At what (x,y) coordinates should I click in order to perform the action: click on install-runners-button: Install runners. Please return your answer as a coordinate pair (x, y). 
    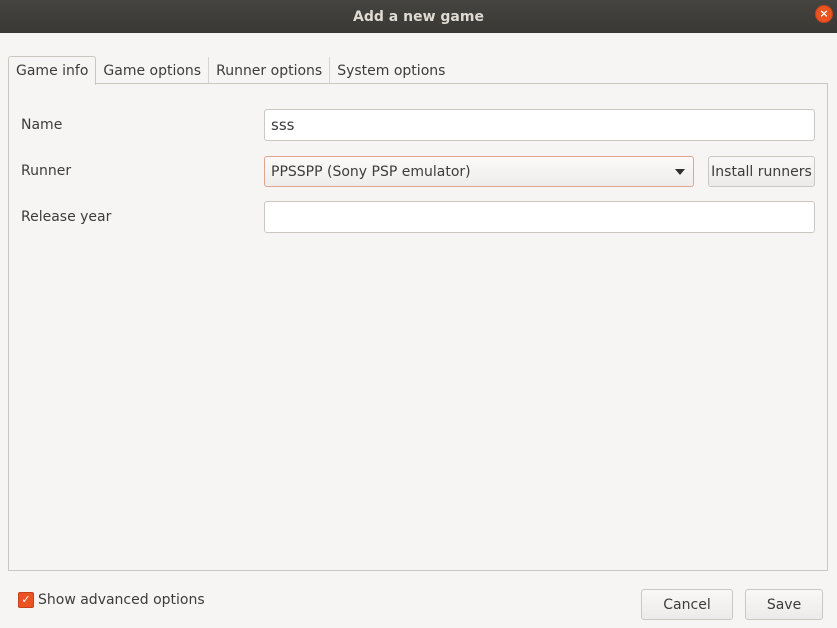
    Looking at the image, I should click on (761, 171).